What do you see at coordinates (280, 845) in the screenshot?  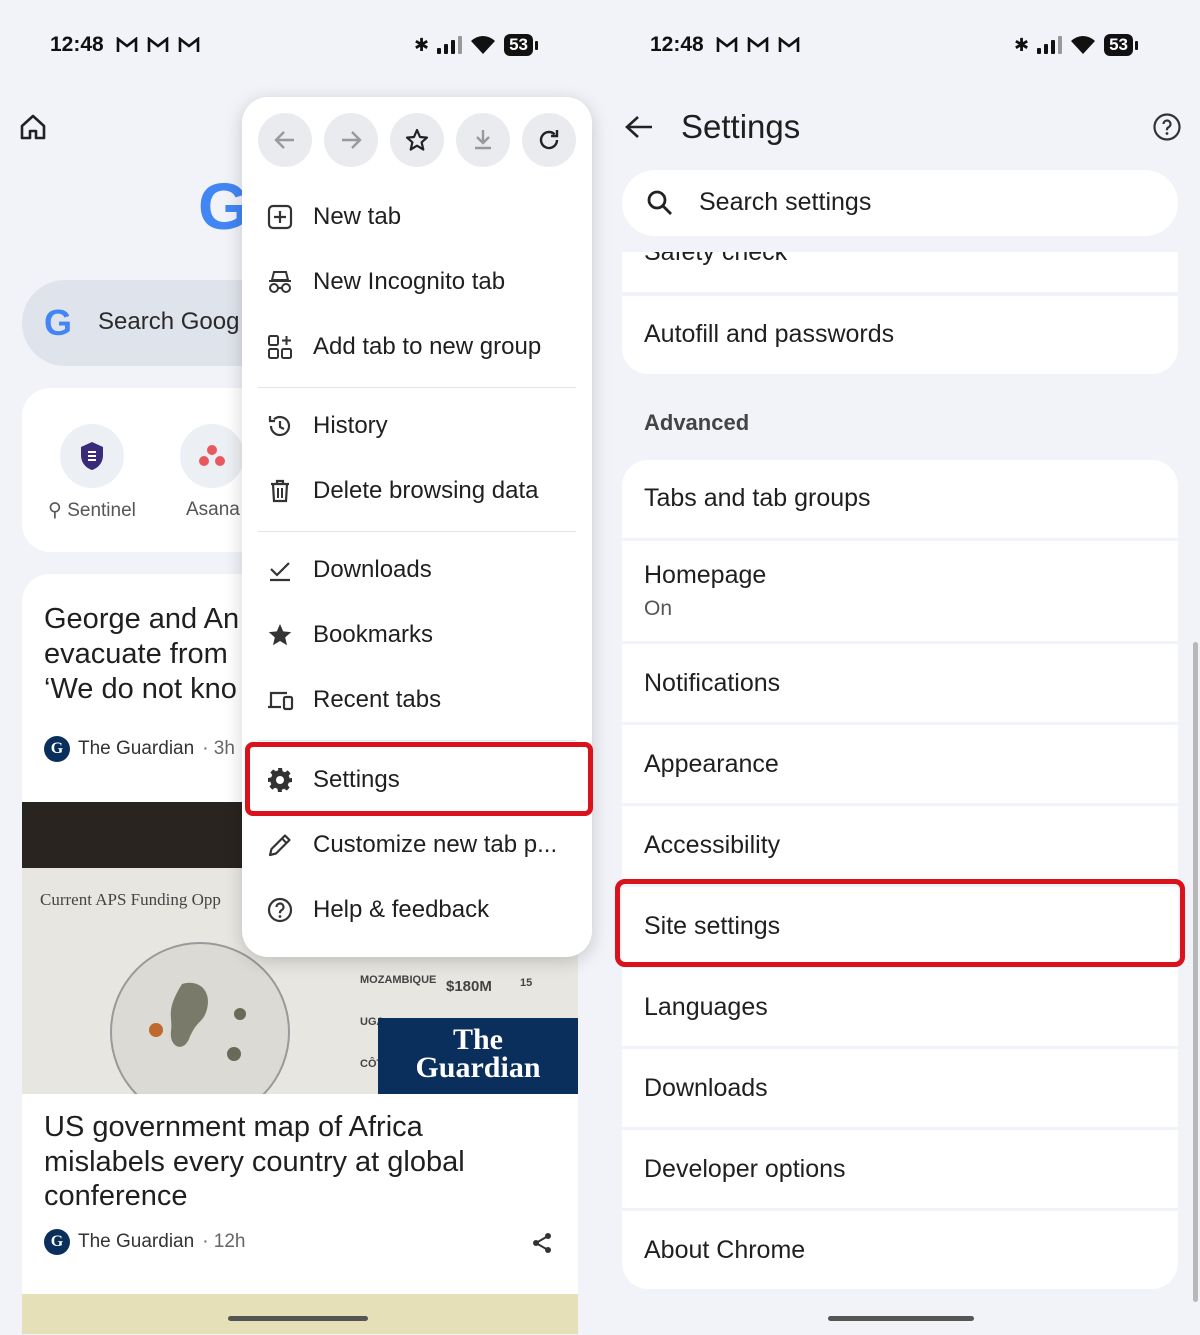 I see `pencil-icon` at bounding box center [280, 845].